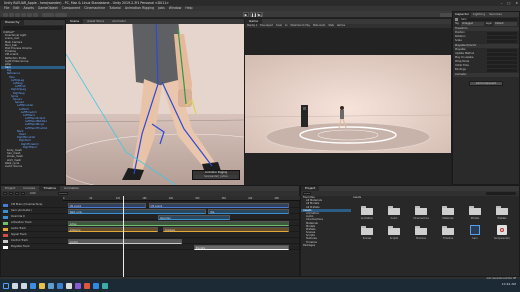 The width and height of the screenshot is (520, 292). Describe the element at coordinates (35, 14) in the screenshot. I see `transform-tool-button` at that location.